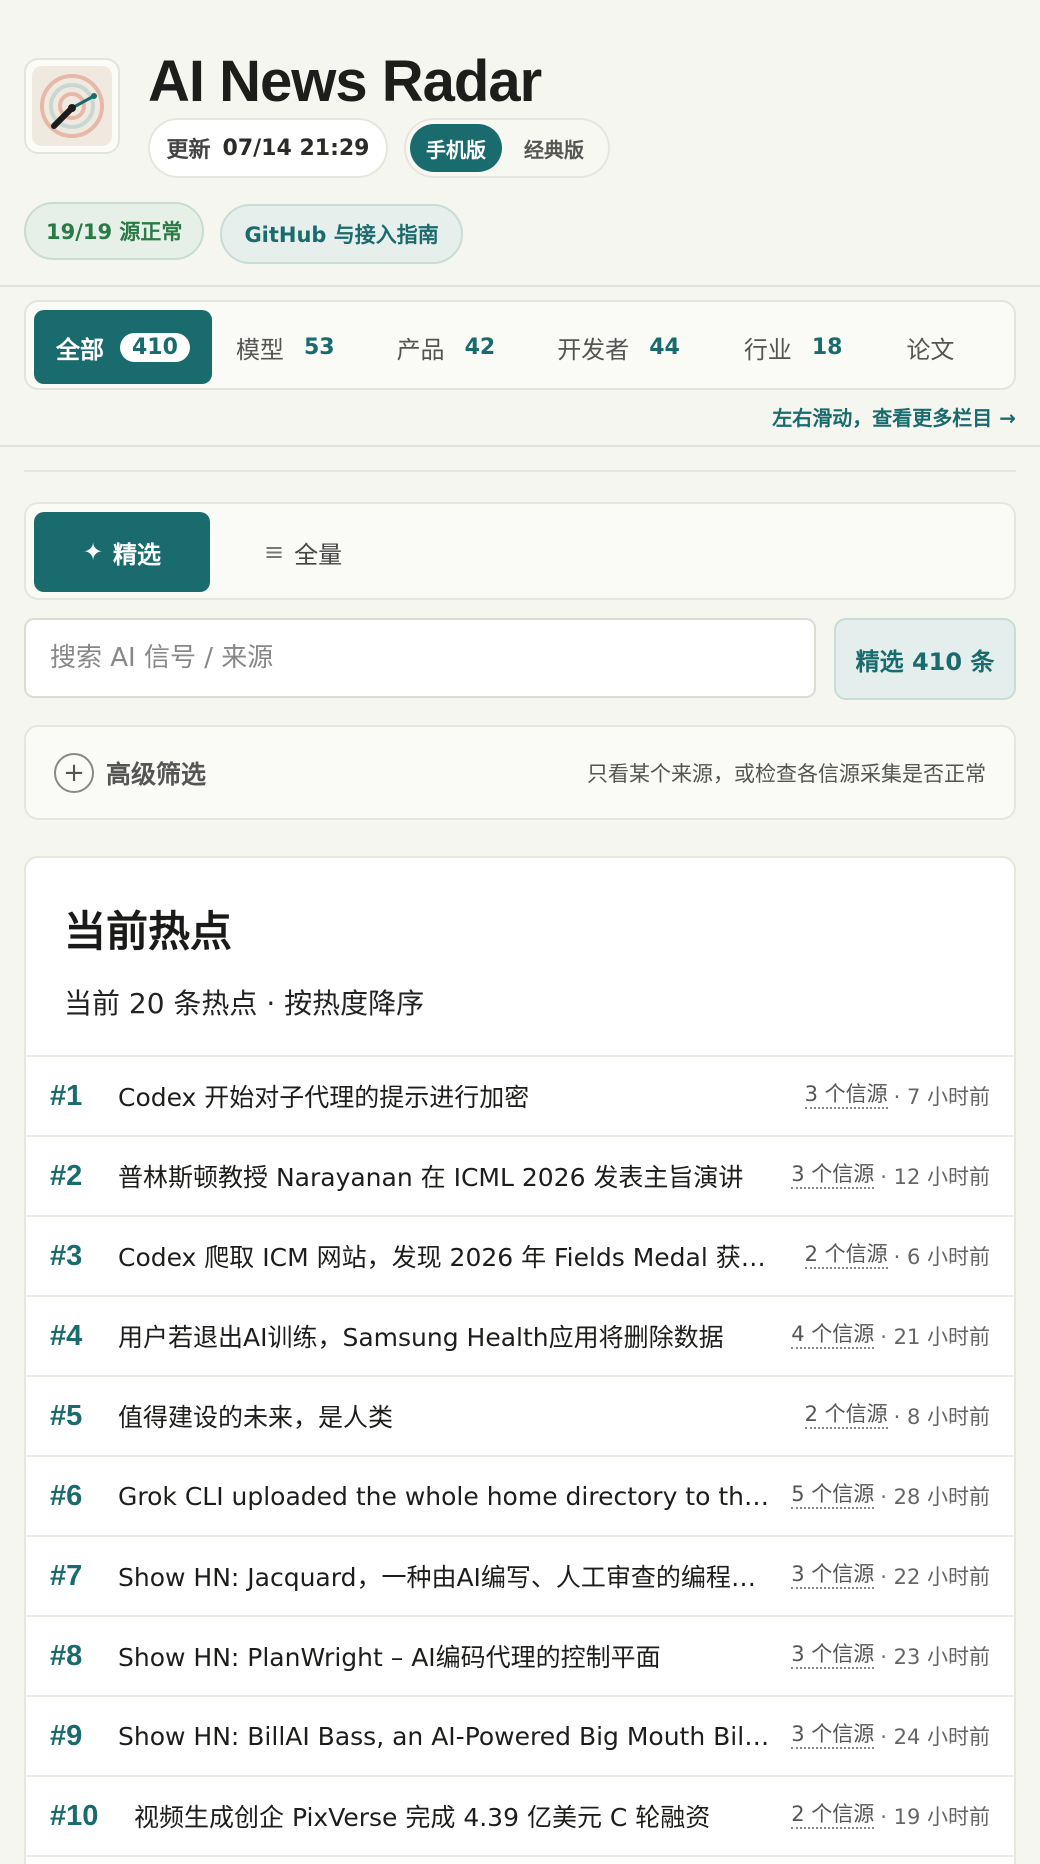 The image size is (1040, 1864). I want to click on tab-developers: 开发者 44, so click(611, 347).